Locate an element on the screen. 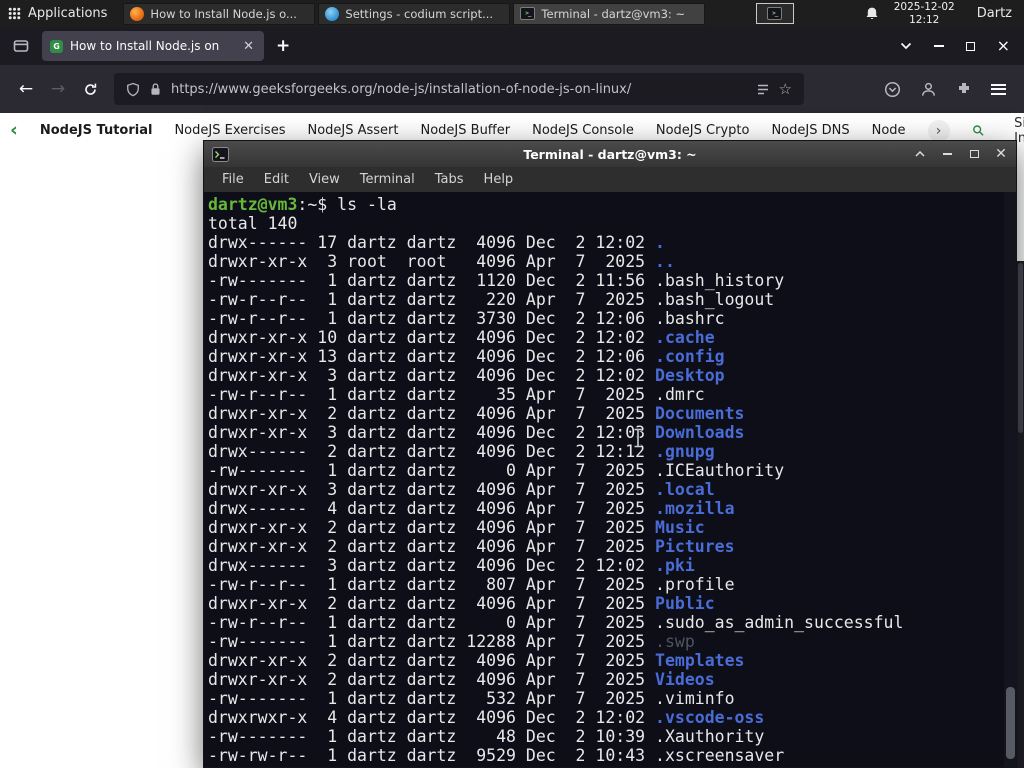  lock-icon is located at coordinates (155, 89).